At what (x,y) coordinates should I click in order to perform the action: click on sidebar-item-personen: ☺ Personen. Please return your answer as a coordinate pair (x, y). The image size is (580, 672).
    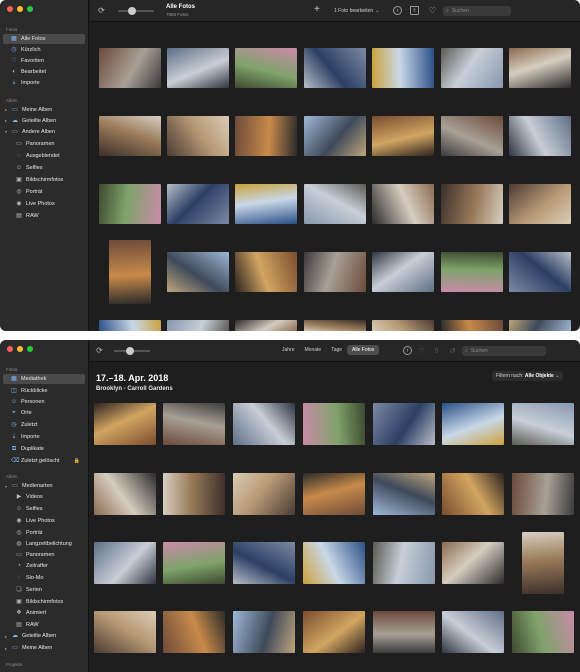
    Looking at the image, I should click on (44, 402).